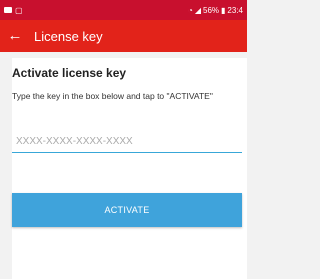 This screenshot has width=320, height=279. I want to click on status-bar: ▢ ◔ ◢ 56% ▮ 23:4, so click(123, 10).